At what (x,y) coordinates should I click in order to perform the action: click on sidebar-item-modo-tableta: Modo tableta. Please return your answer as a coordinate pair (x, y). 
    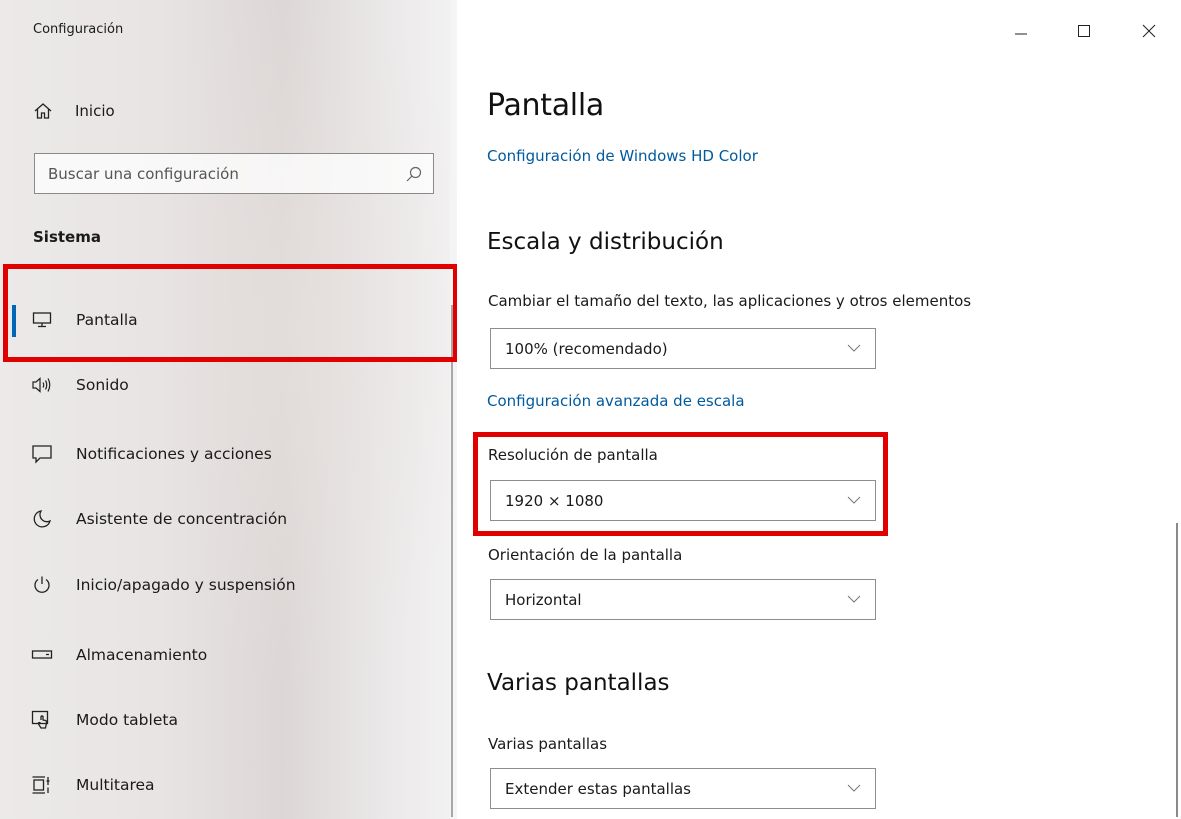
    Looking at the image, I should click on (225, 720).